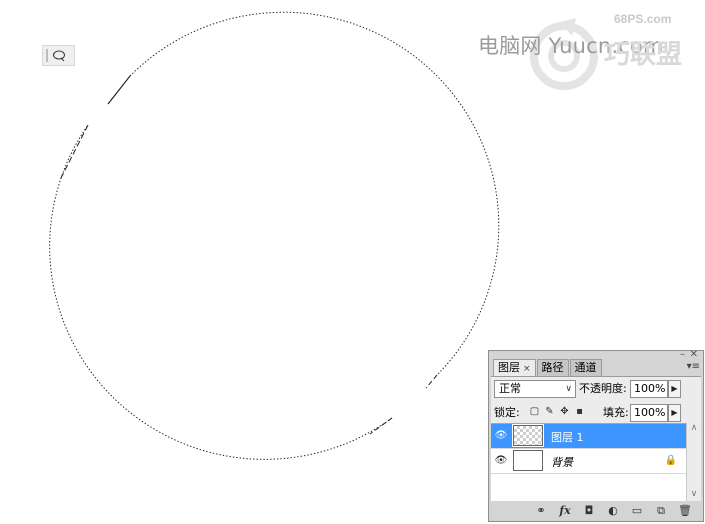 This screenshot has height=524, width=705. I want to click on opacity-label: 不透明度:, so click(603, 388).